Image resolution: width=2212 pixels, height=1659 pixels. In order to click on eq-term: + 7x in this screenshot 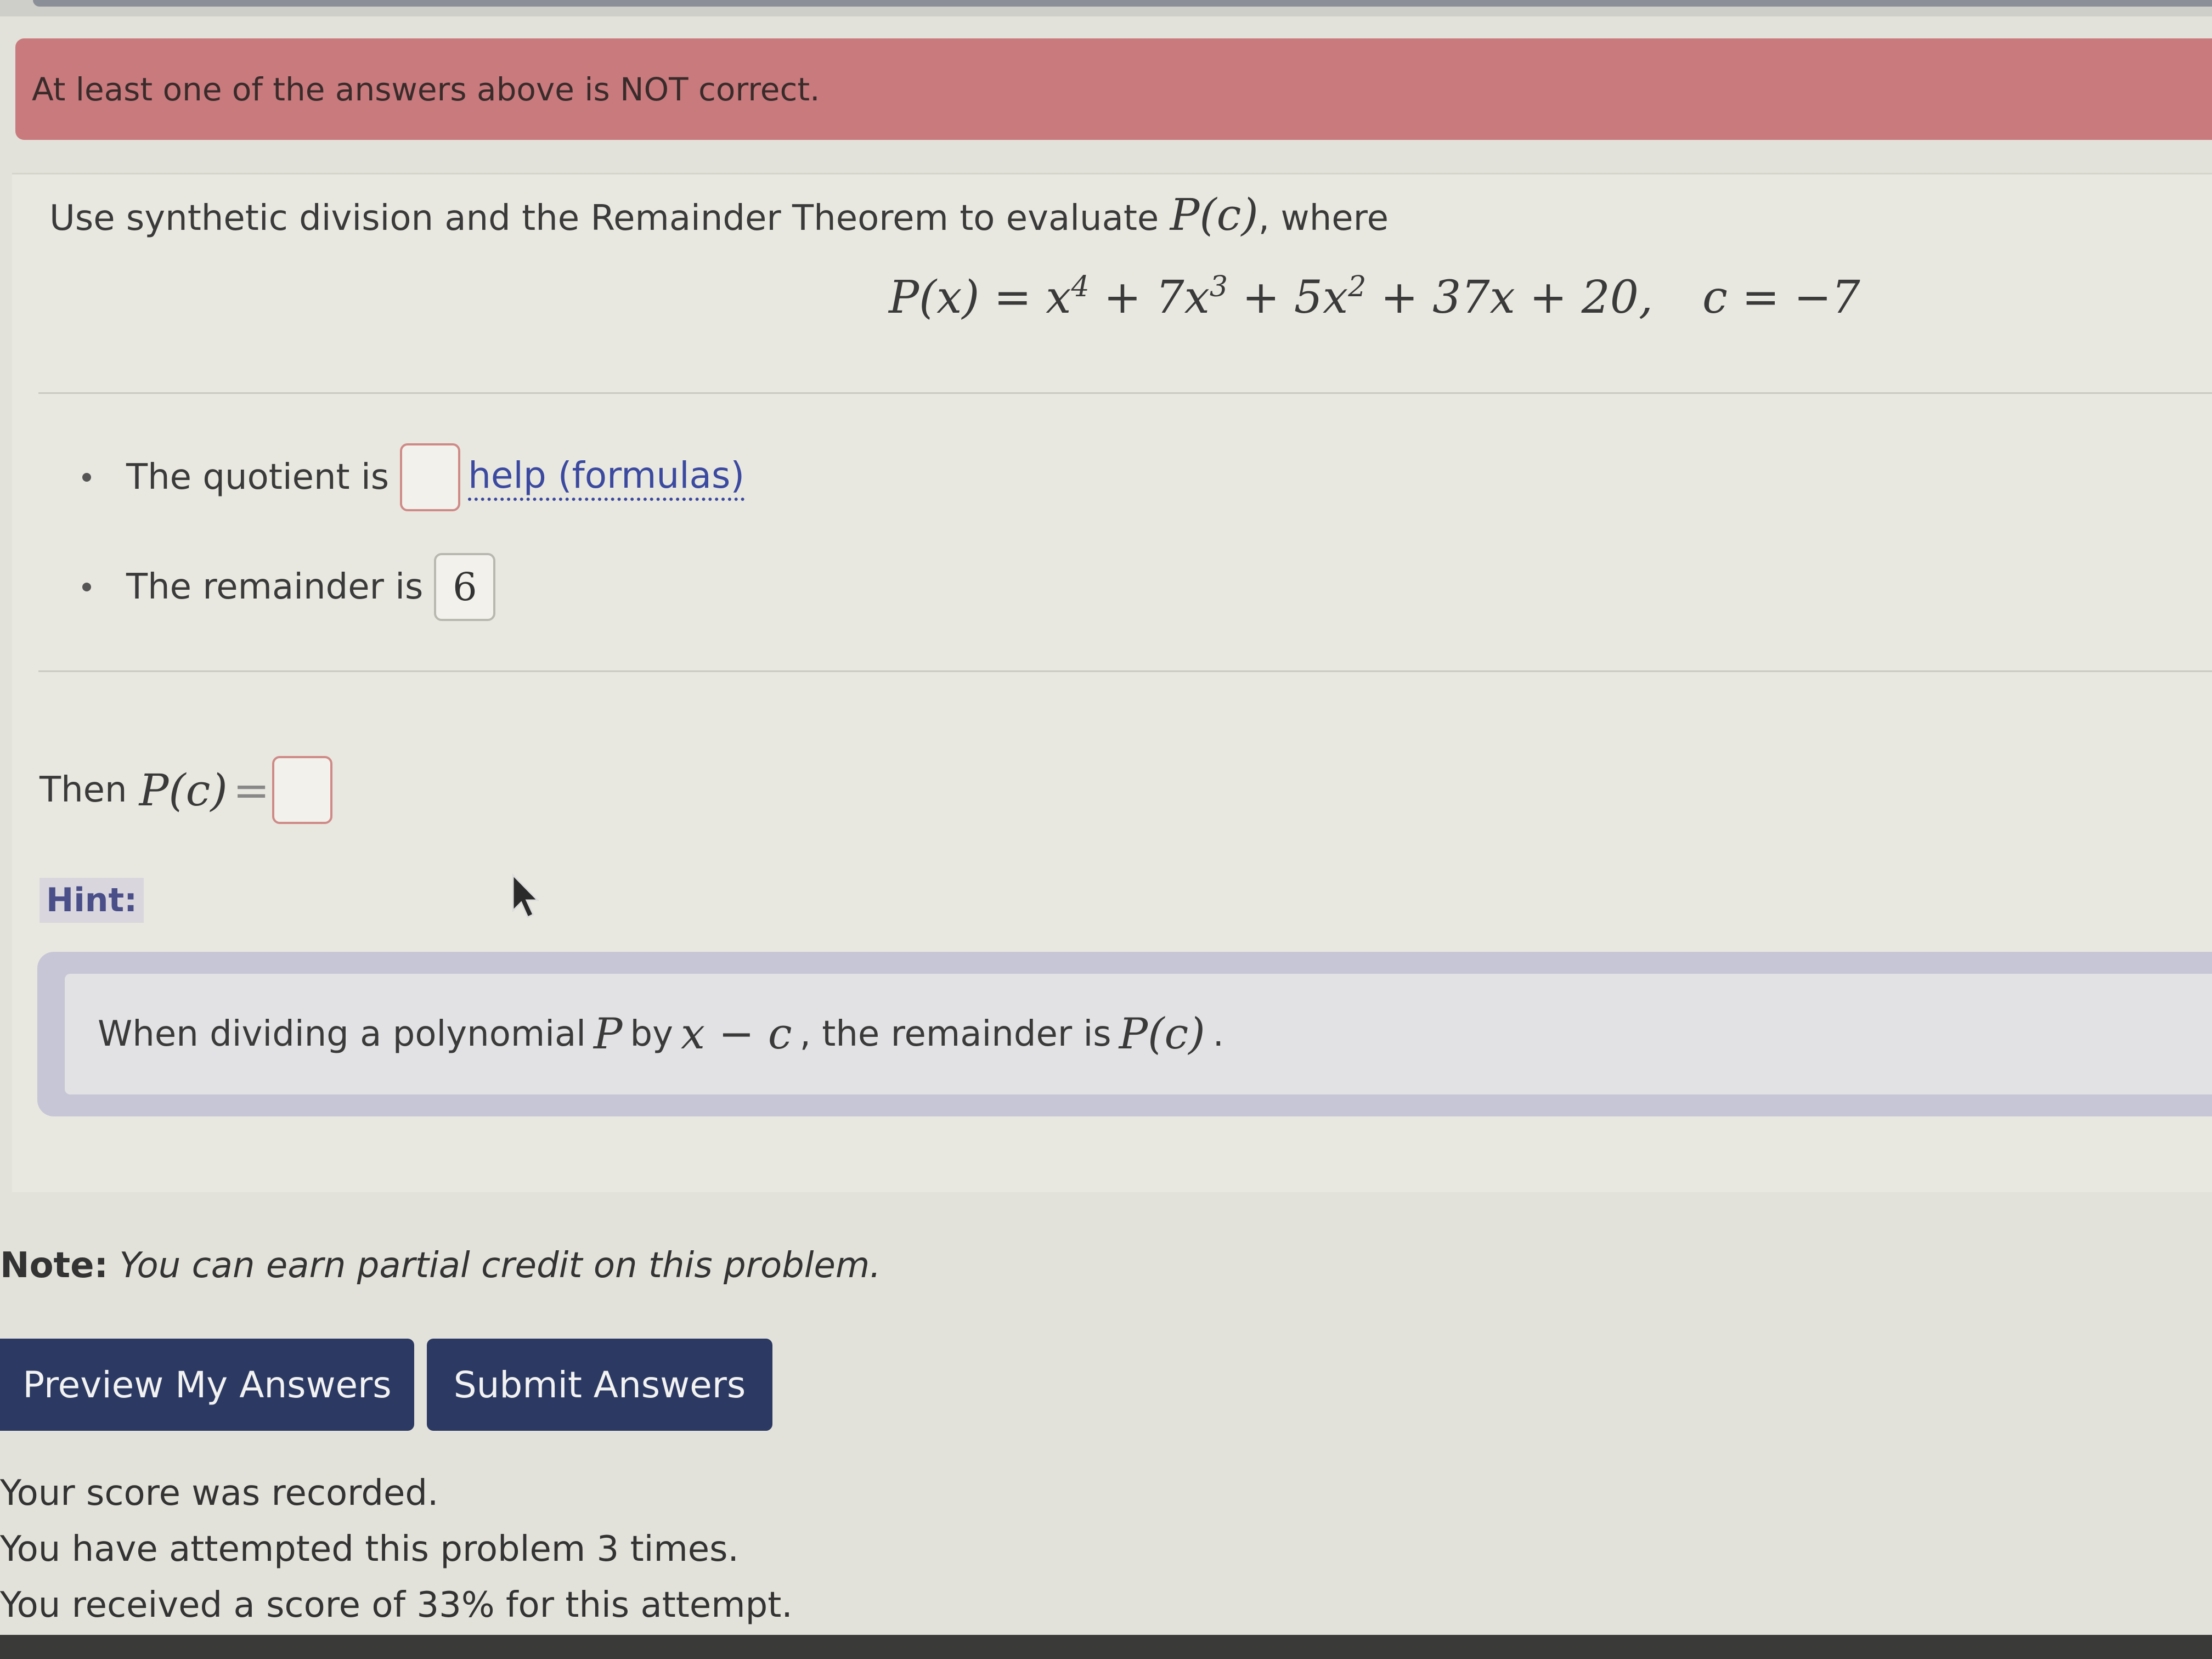, I will do `click(1149, 298)`.